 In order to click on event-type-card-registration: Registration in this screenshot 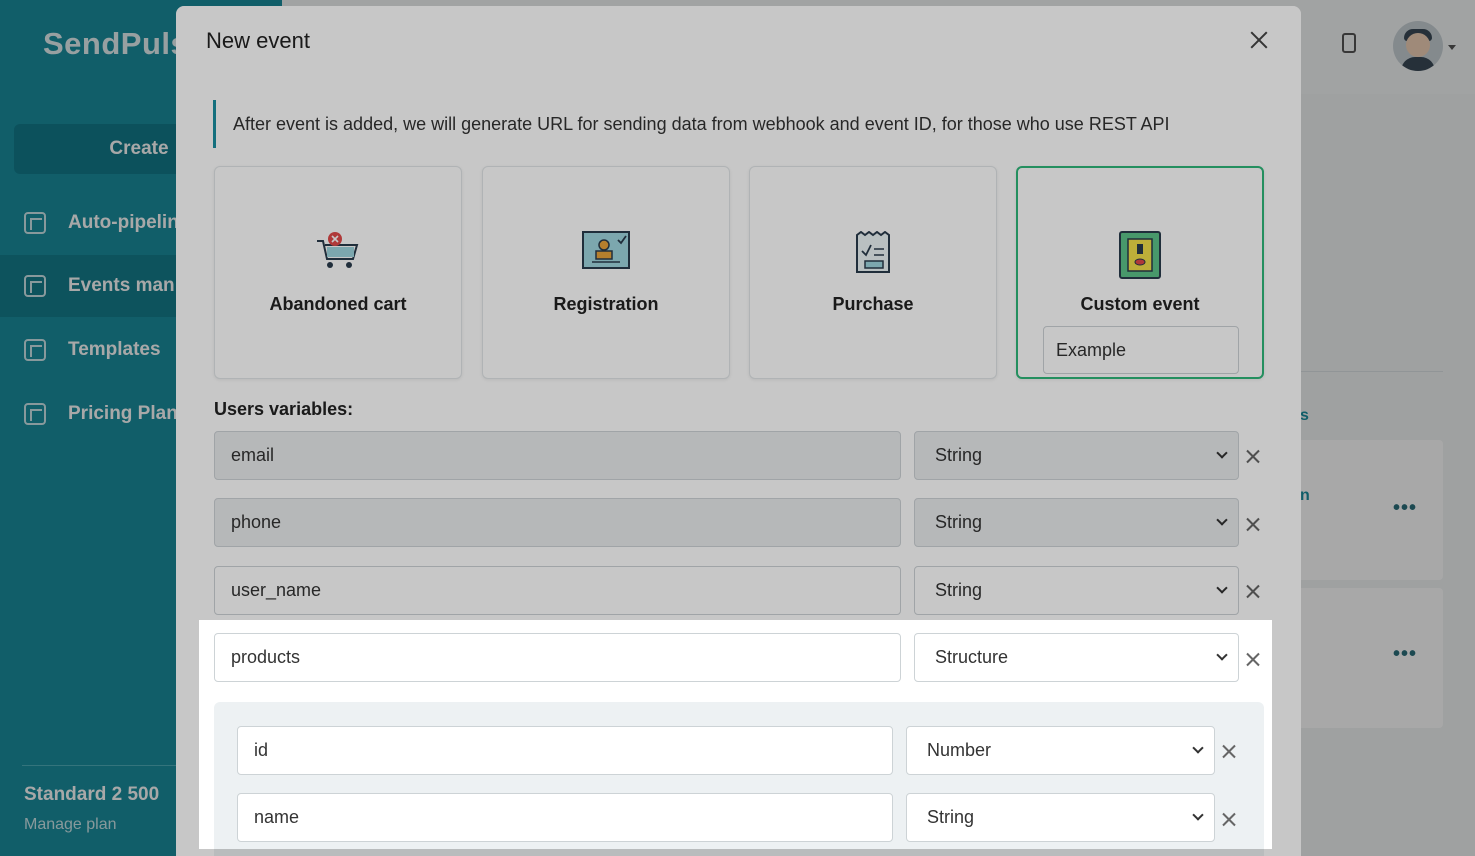, I will do `click(606, 272)`.